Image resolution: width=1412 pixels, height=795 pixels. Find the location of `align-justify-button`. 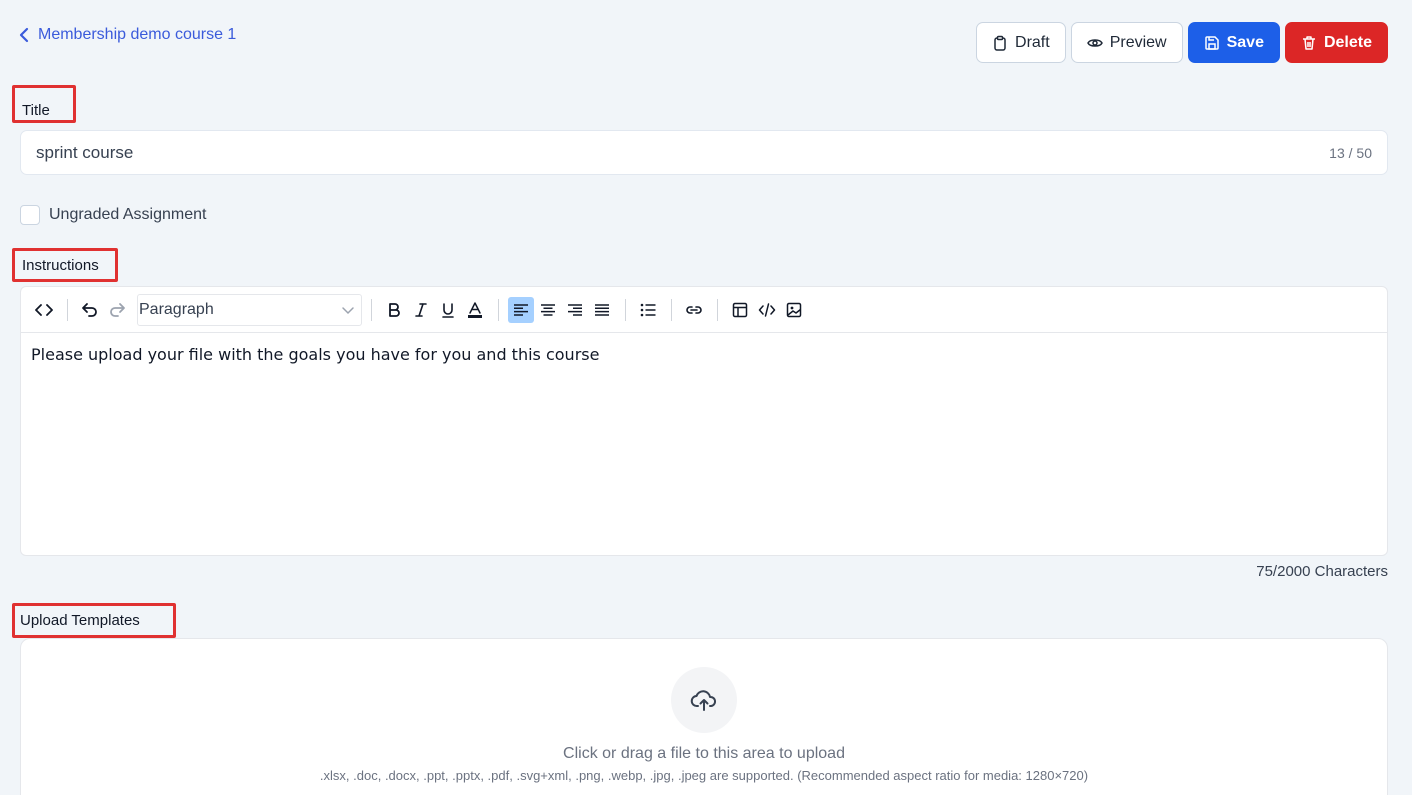

align-justify-button is located at coordinates (602, 310).